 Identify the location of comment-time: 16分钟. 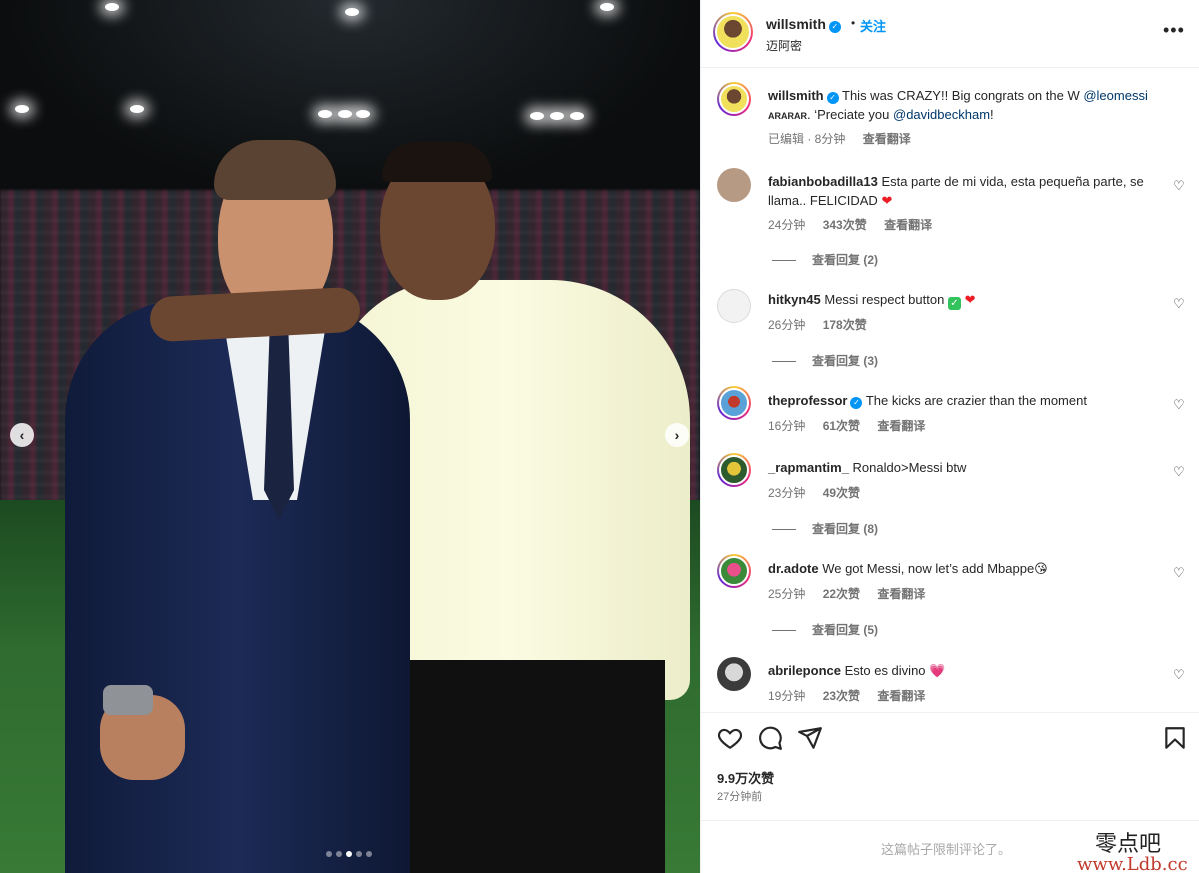
(787, 426).